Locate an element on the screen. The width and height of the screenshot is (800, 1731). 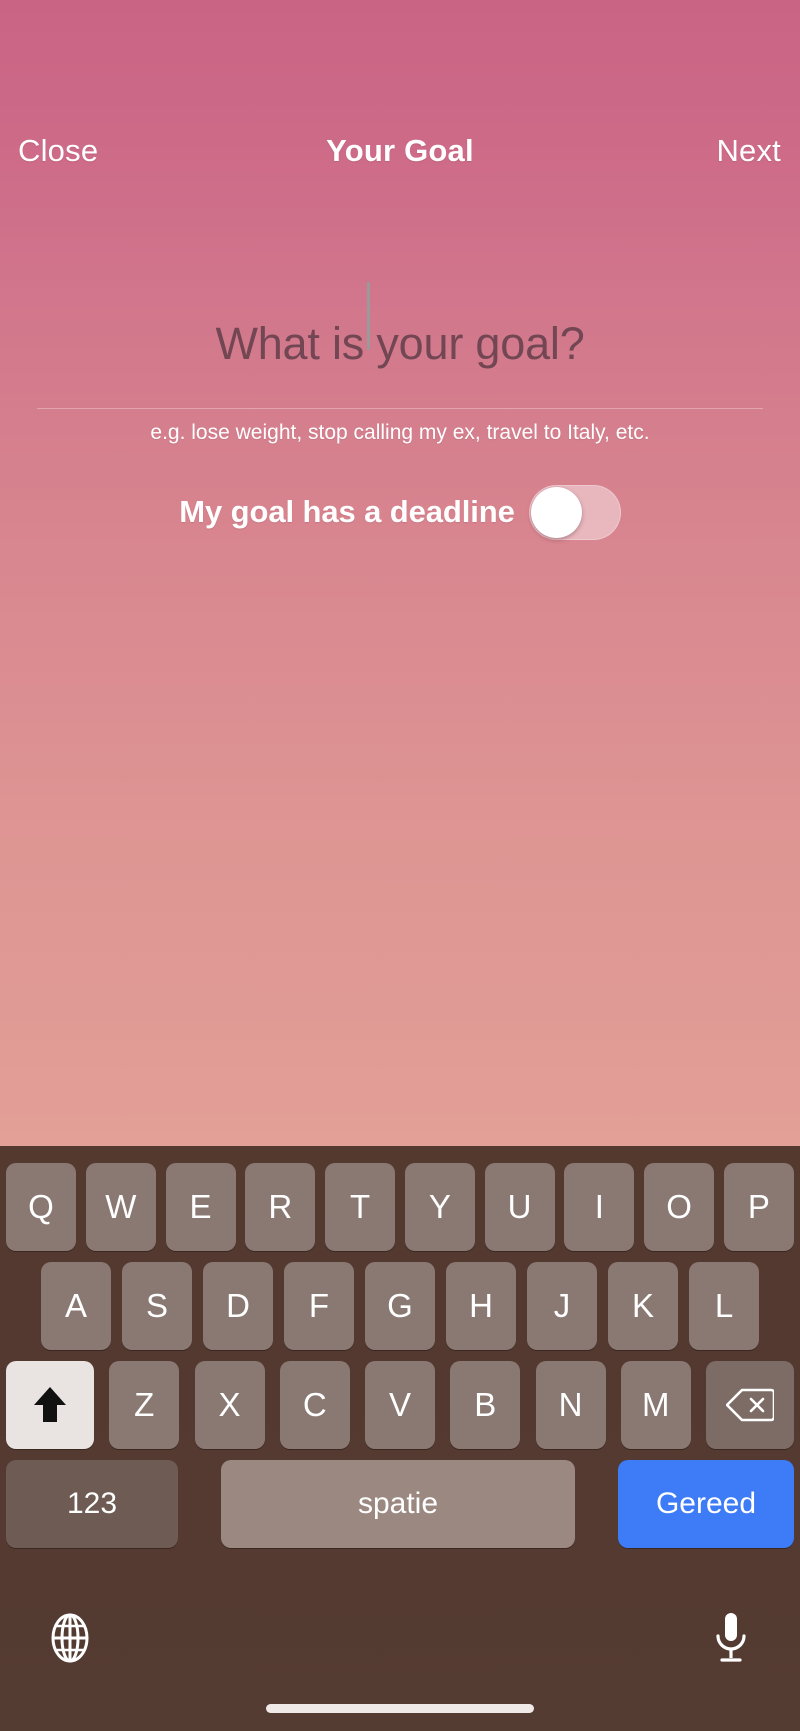
key-q: Q is located at coordinates (41, 1207).